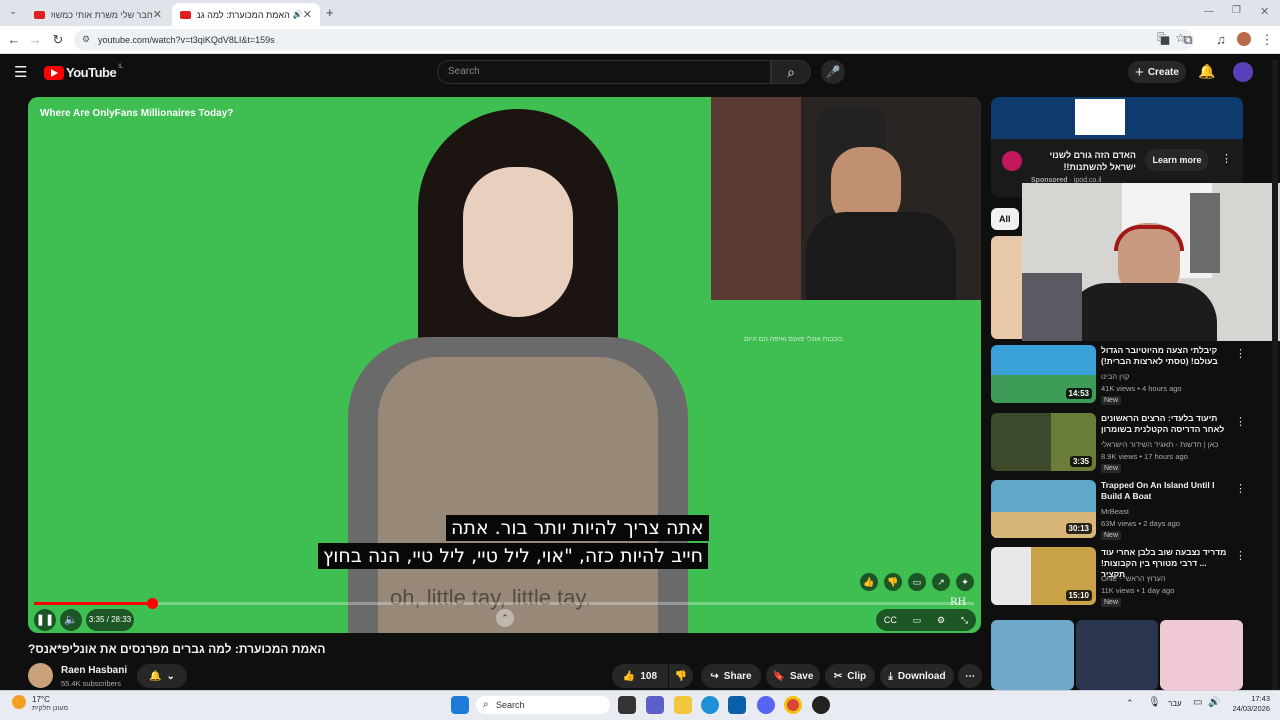  Describe the element at coordinates (1226, 158) in the screenshot. I see `ad-menu-icon: ⋮` at that location.